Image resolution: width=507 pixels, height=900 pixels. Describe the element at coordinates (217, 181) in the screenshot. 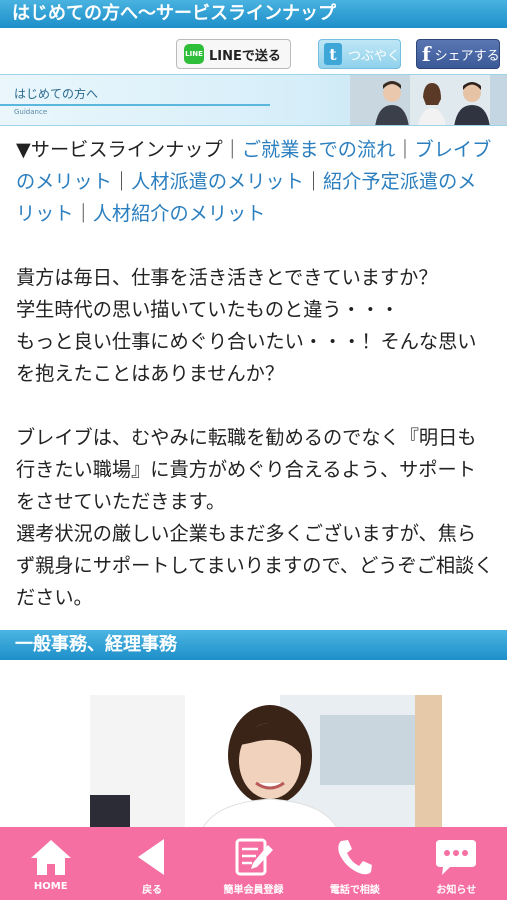

I see `nav-link-dispatch-merit: 人材派遣のメリット` at that location.